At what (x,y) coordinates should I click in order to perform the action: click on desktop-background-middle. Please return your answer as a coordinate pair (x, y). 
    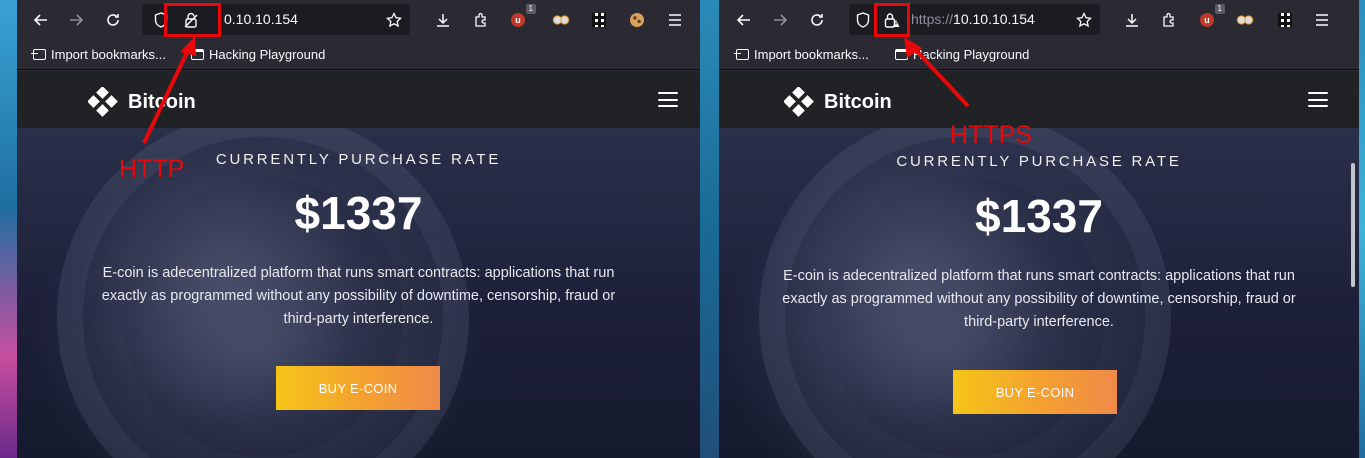
    Looking at the image, I should click on (709, 229).